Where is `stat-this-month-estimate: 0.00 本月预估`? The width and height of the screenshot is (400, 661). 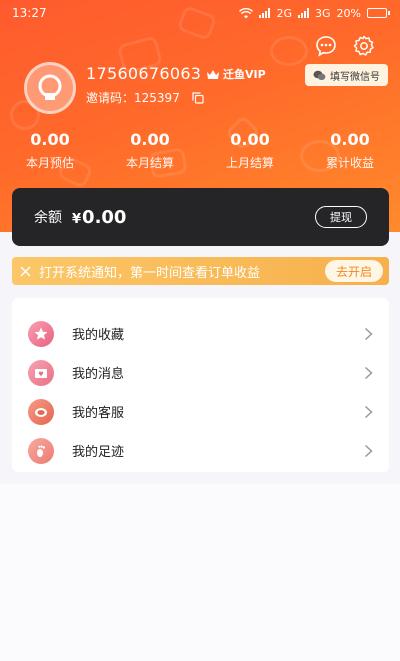
stat-this-month-estimate: 0.00 本月预估 is located at coordinates (50, 150).